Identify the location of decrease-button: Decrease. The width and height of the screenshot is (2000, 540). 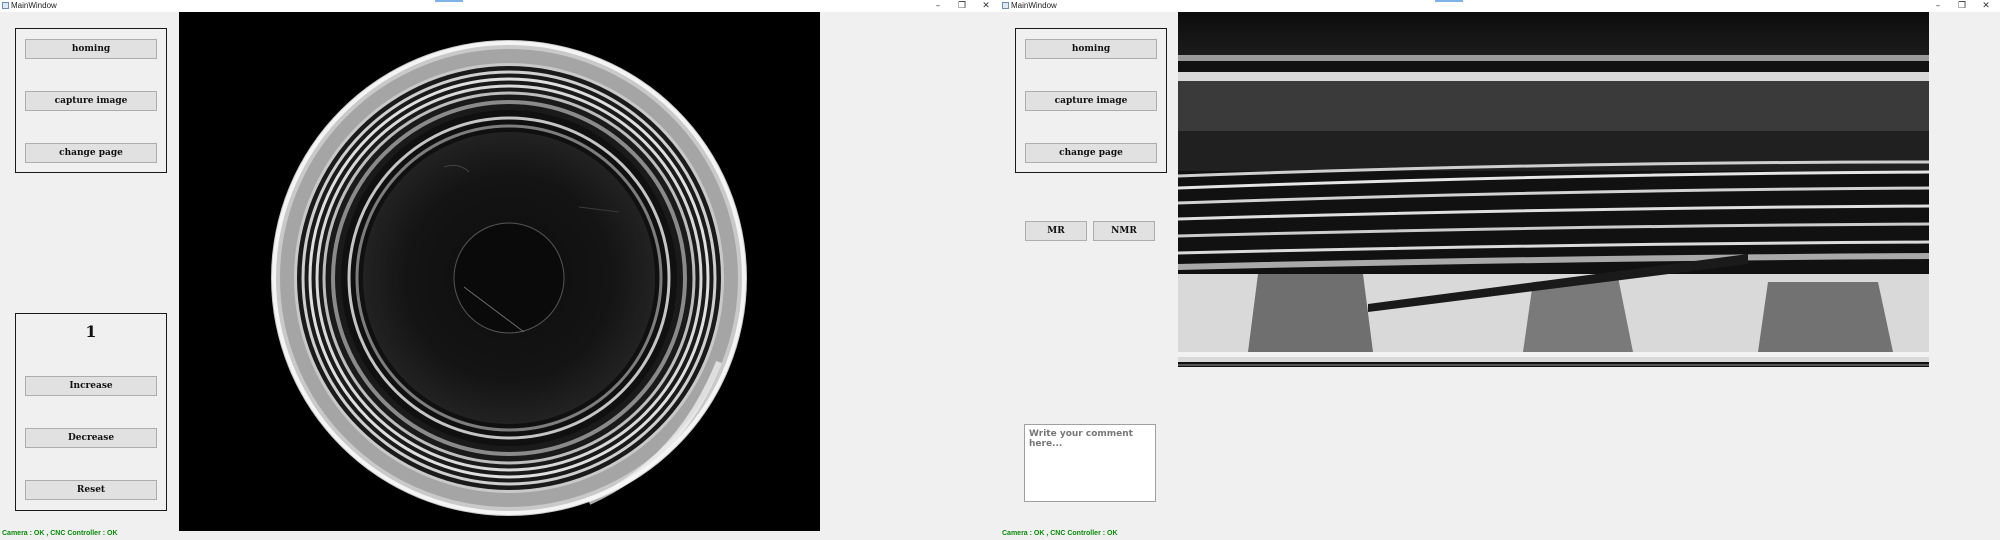
(91, 438).